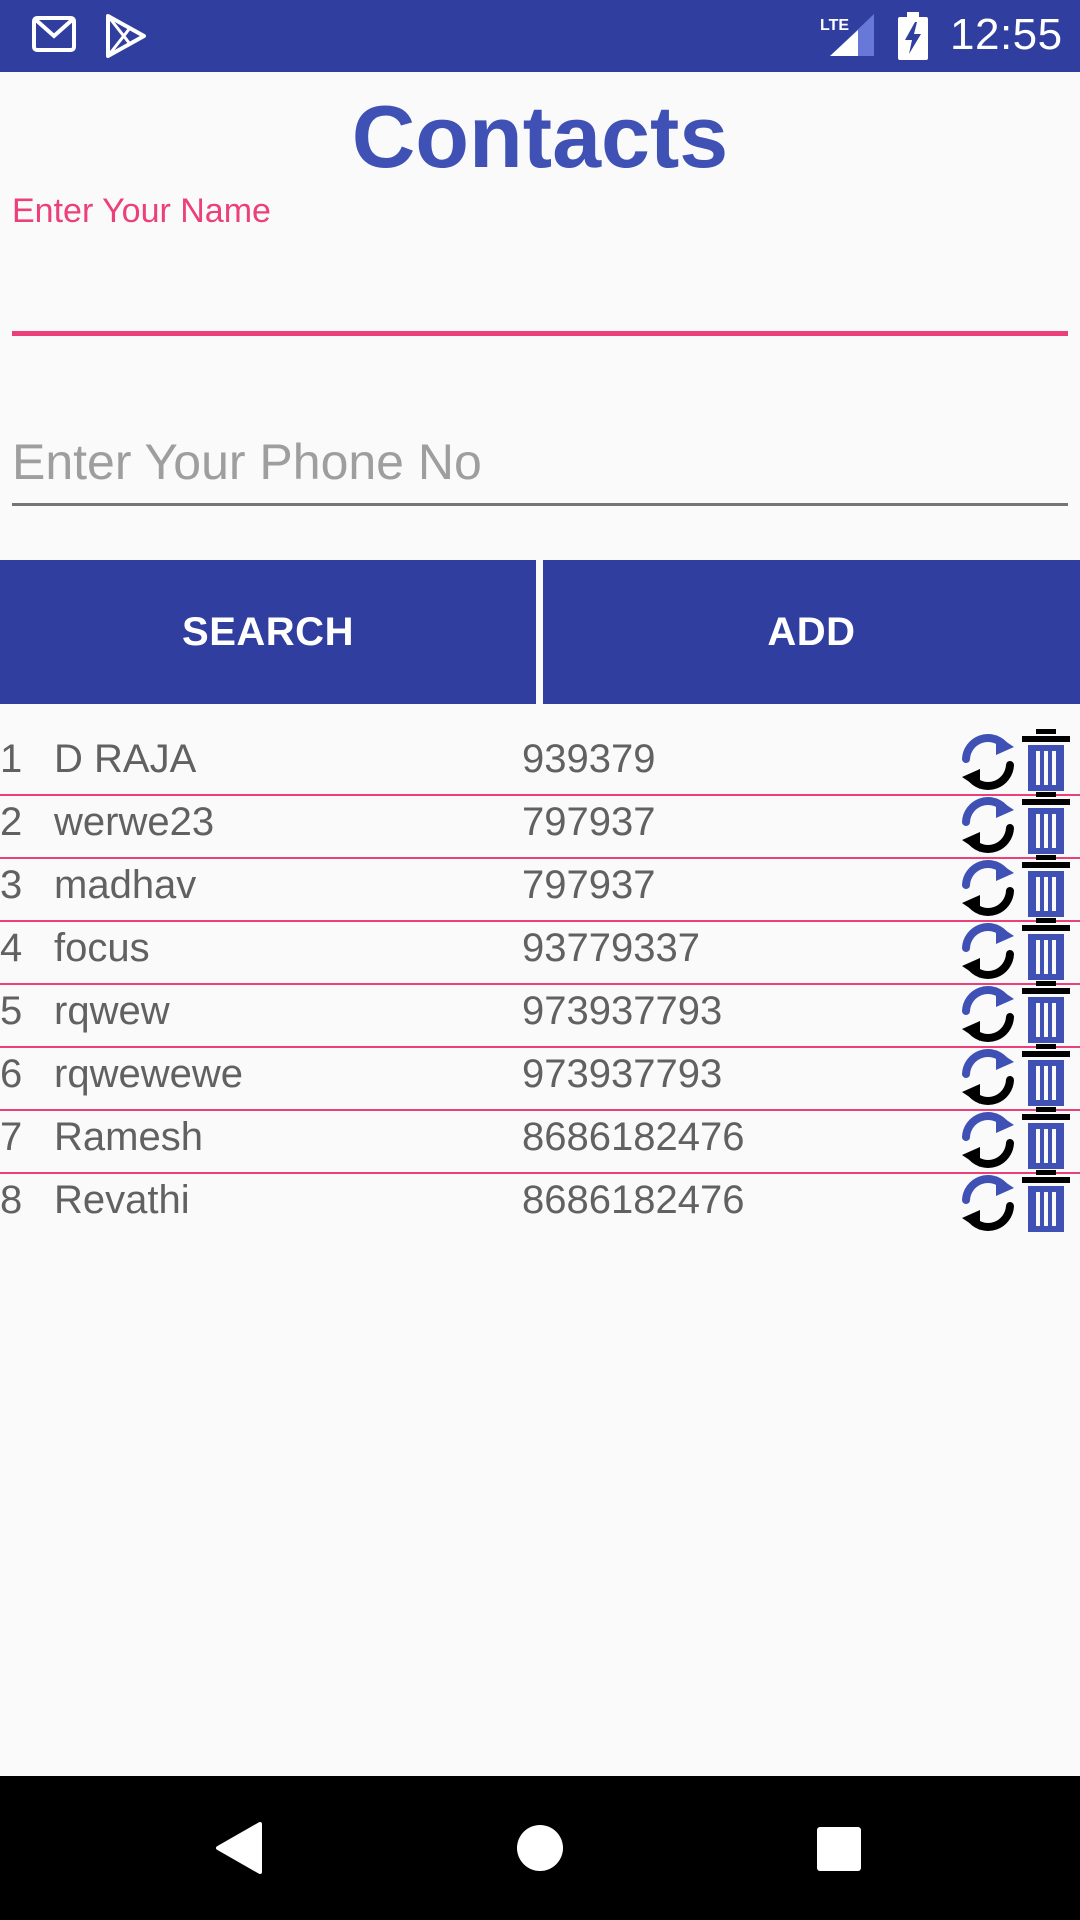  What do you see at coordinates (125, 759) in the screenshot?
I see `contact-name: D RAJA` at bounding box center [125, 759].